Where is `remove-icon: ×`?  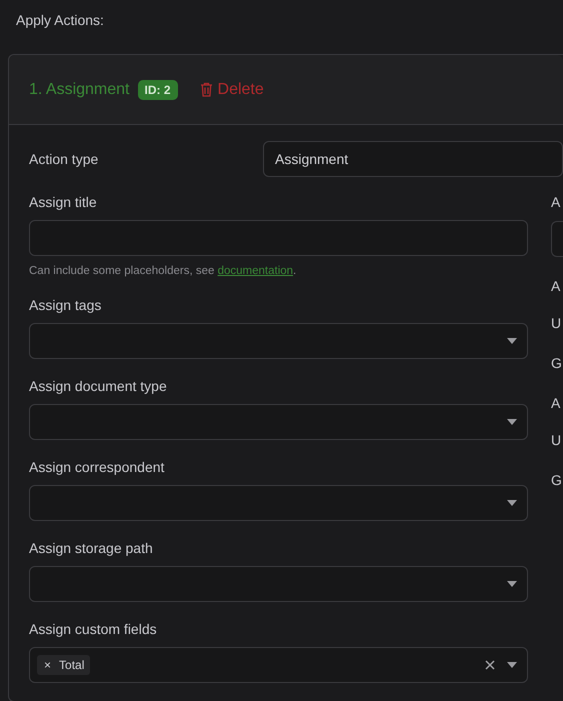 remove-icon: × is located at coordinates (48, 665).